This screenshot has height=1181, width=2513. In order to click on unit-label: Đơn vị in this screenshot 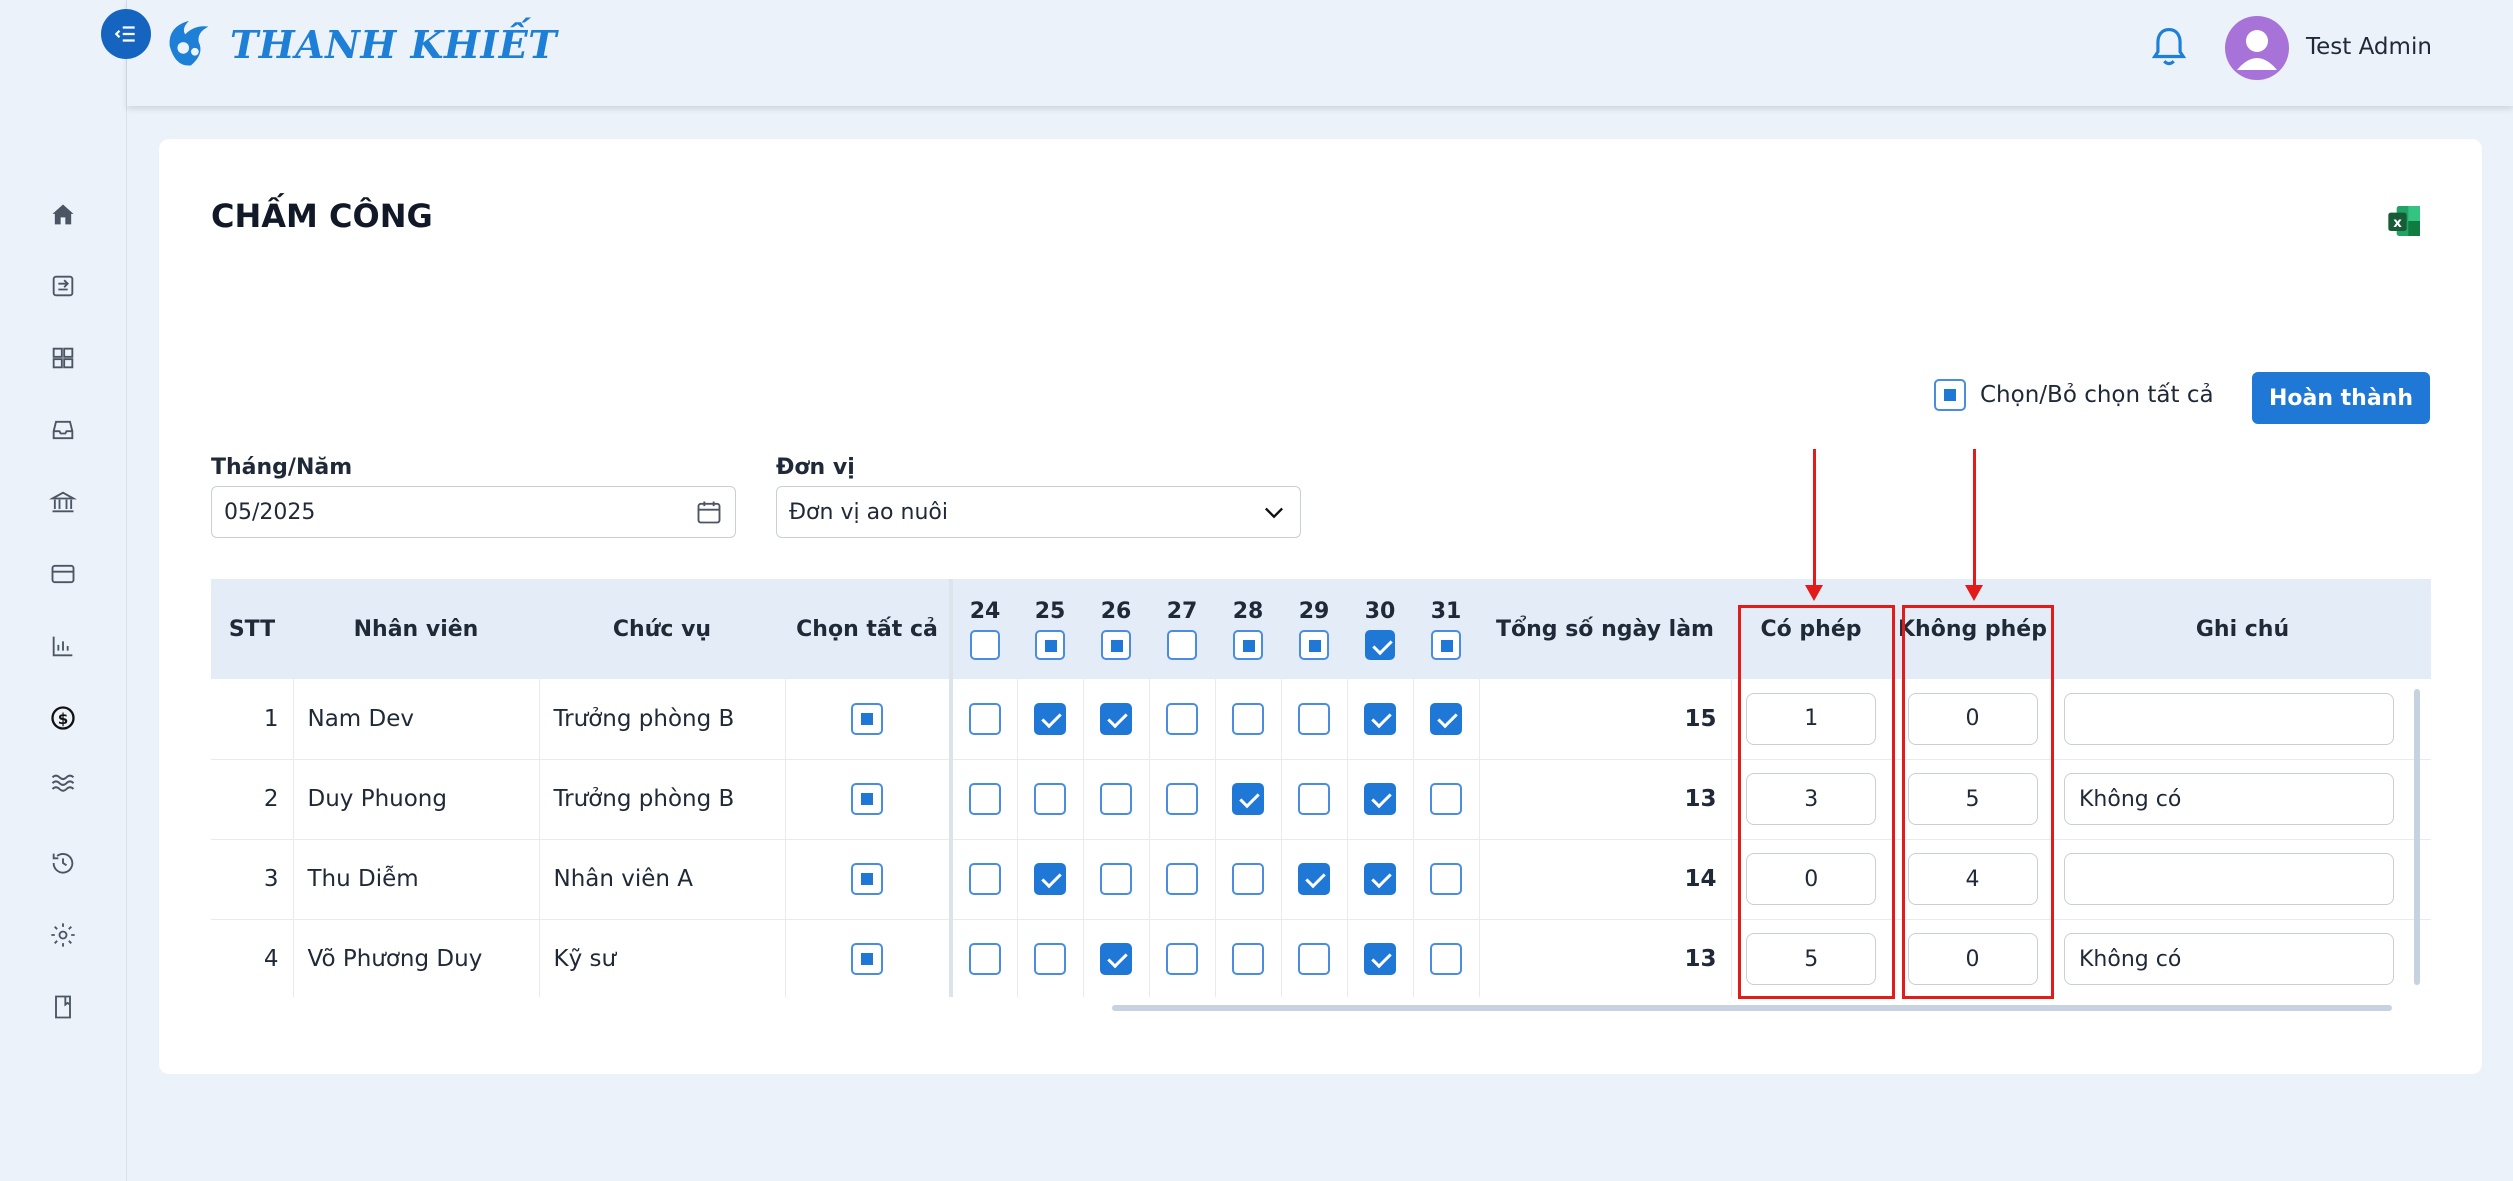, I will do `click(815, 467)`.